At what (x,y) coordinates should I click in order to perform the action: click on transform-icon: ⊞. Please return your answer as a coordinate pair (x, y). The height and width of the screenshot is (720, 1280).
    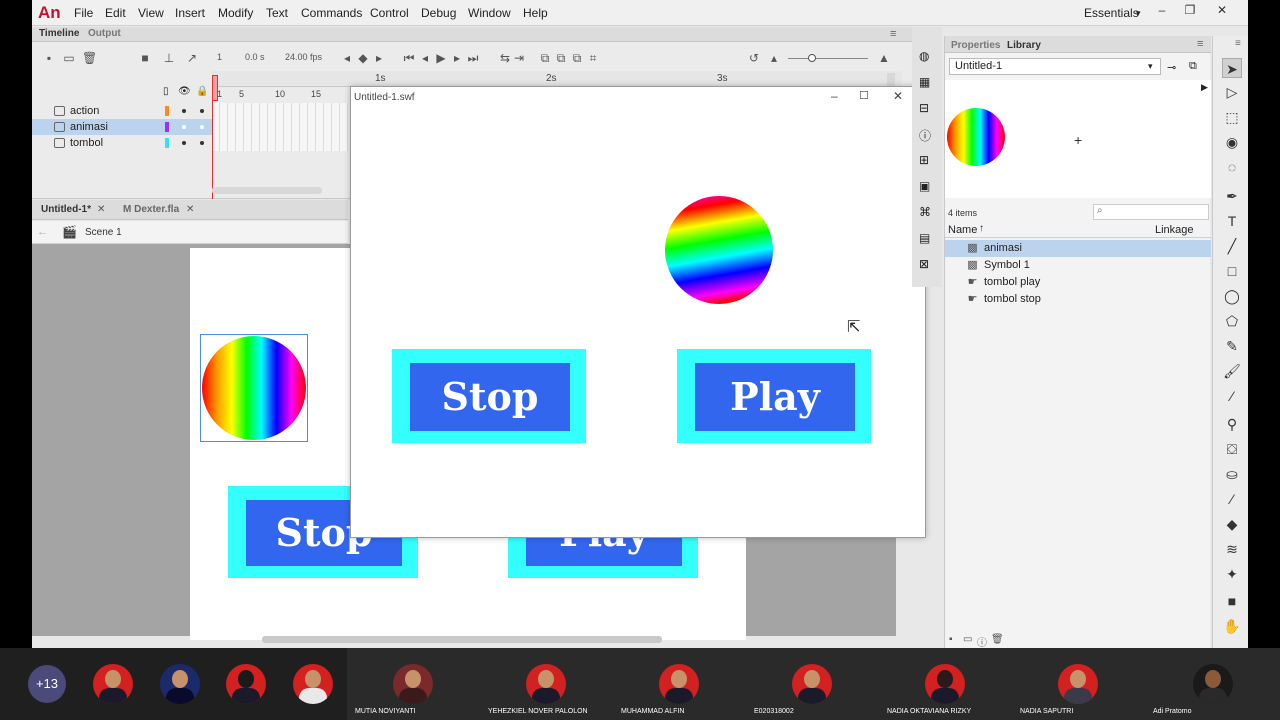
    Looking at the image, I should click on (924, 160).